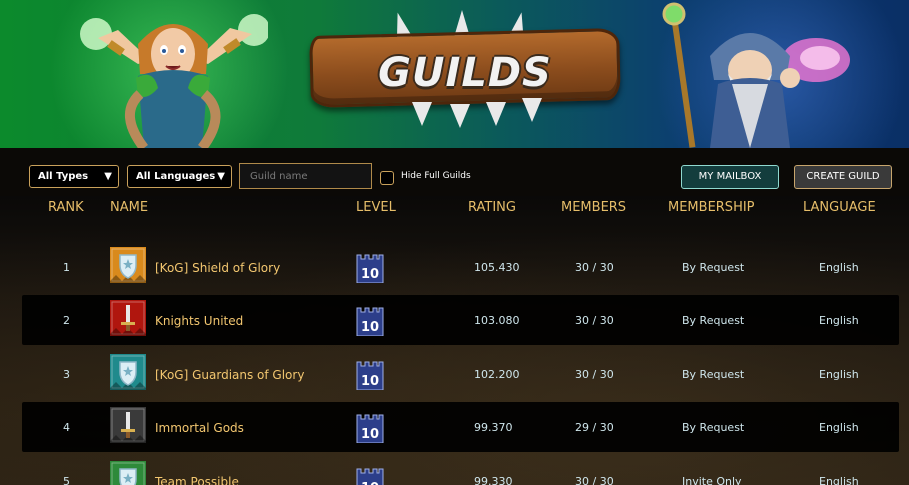  I want to click on guild-rating: 99.370, so click(493, 427).